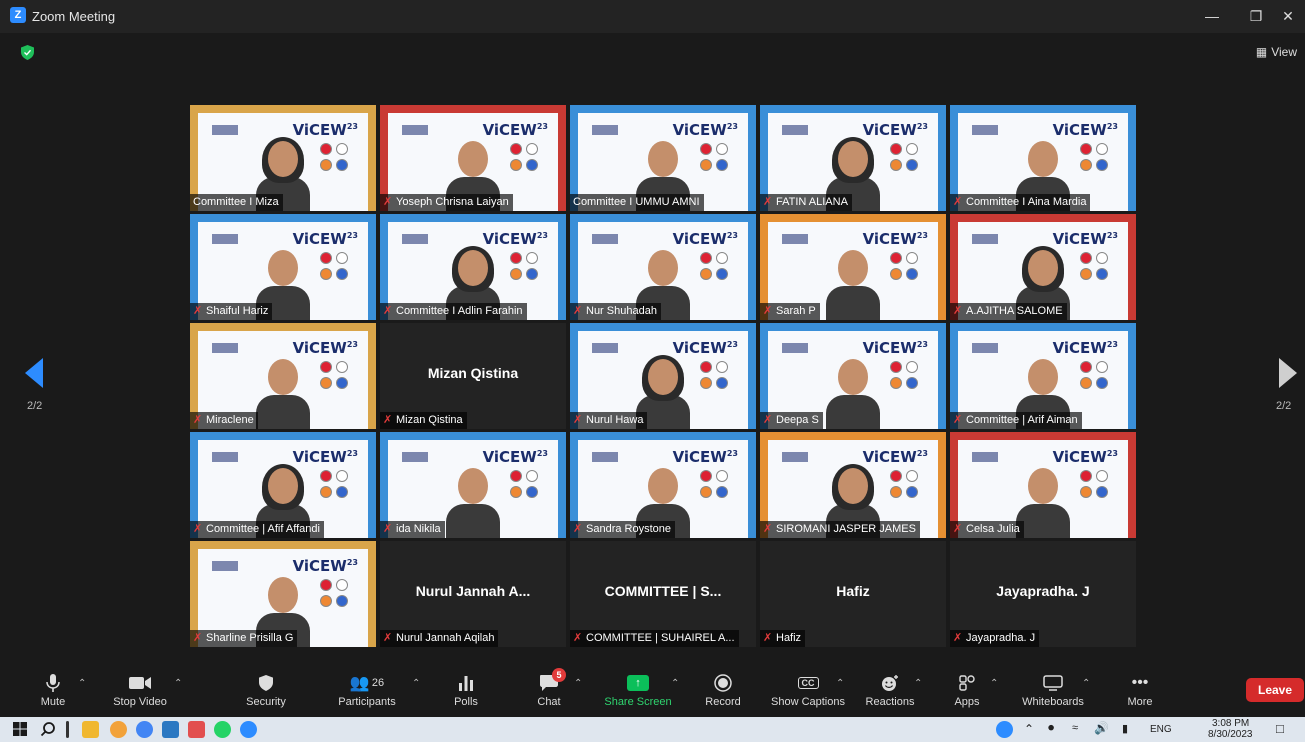 The width and height of the screenshot is (1305, 742). Describe the element at coordinates (170, 729) in the screenshot. I see `photos-icon` at that location.